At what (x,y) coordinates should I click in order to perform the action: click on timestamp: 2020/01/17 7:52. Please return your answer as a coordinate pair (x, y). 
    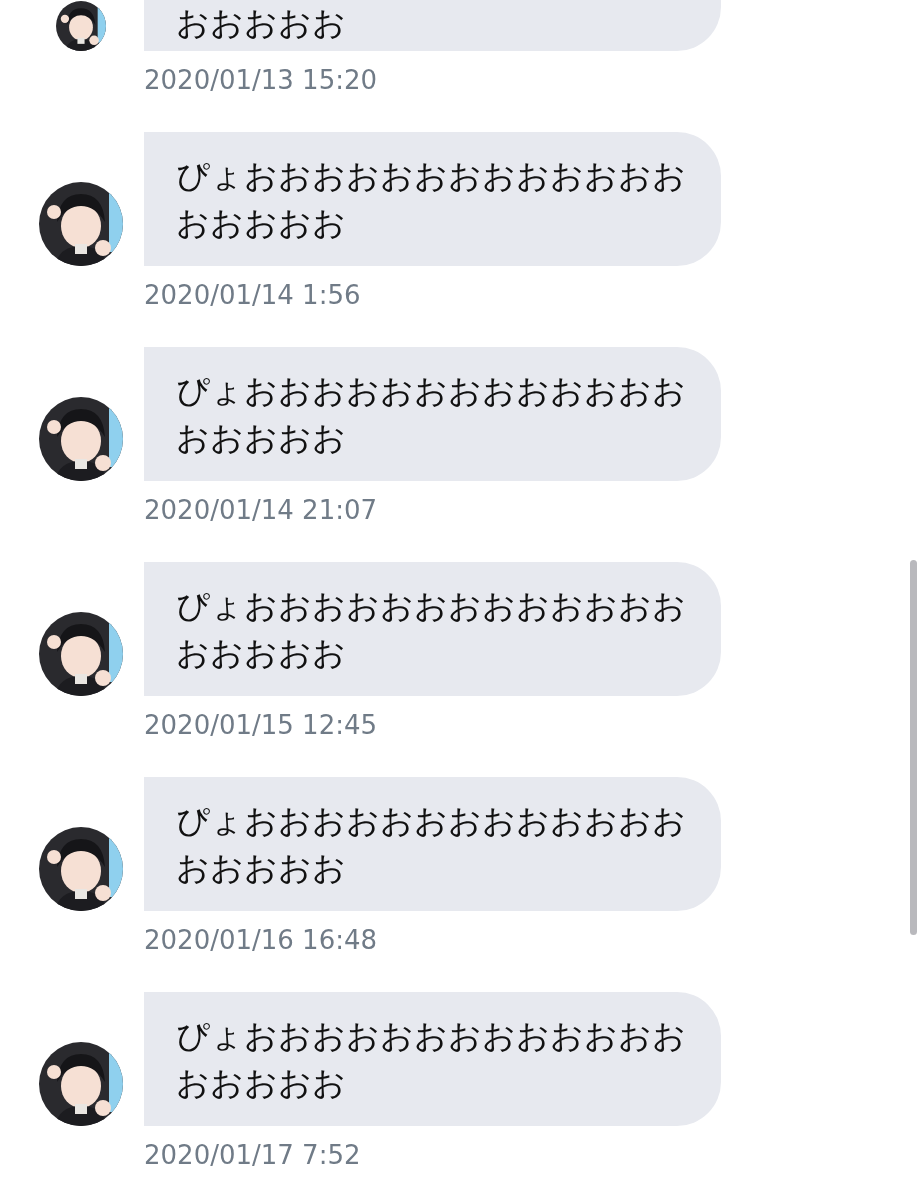
    Looking at the image, I should click on (253, 1155).